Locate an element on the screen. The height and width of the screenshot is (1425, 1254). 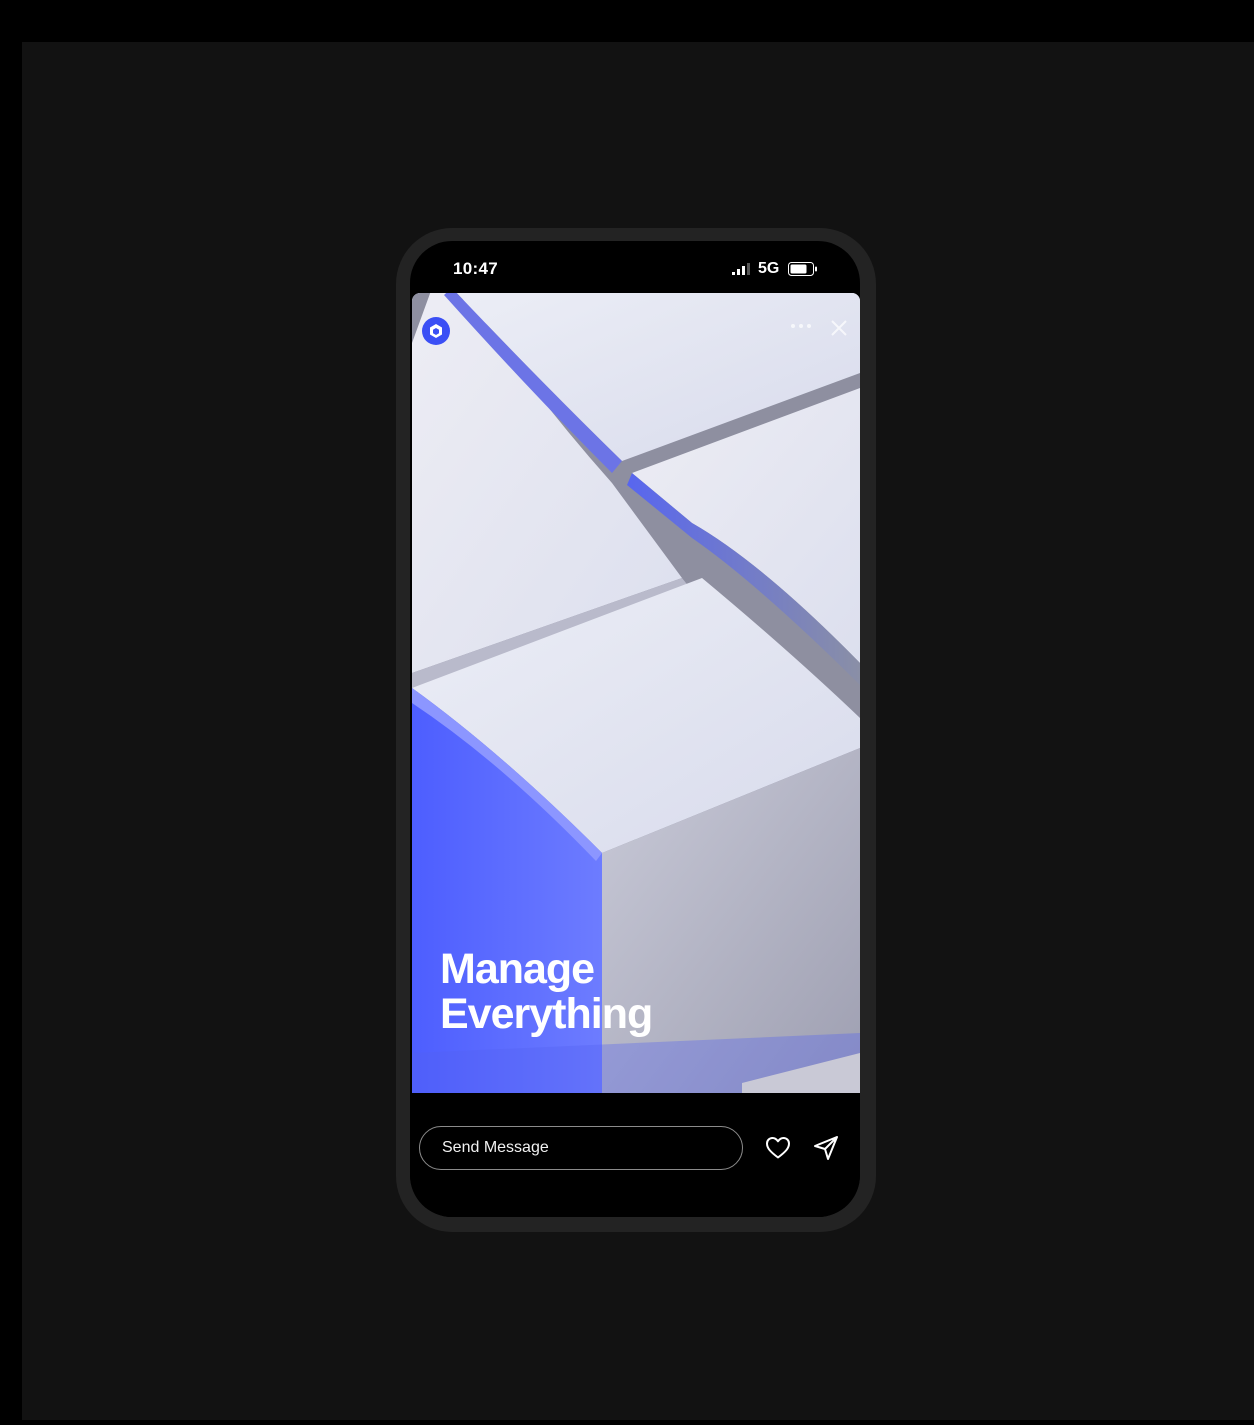
more-icon is located at coordinates (801, 326).